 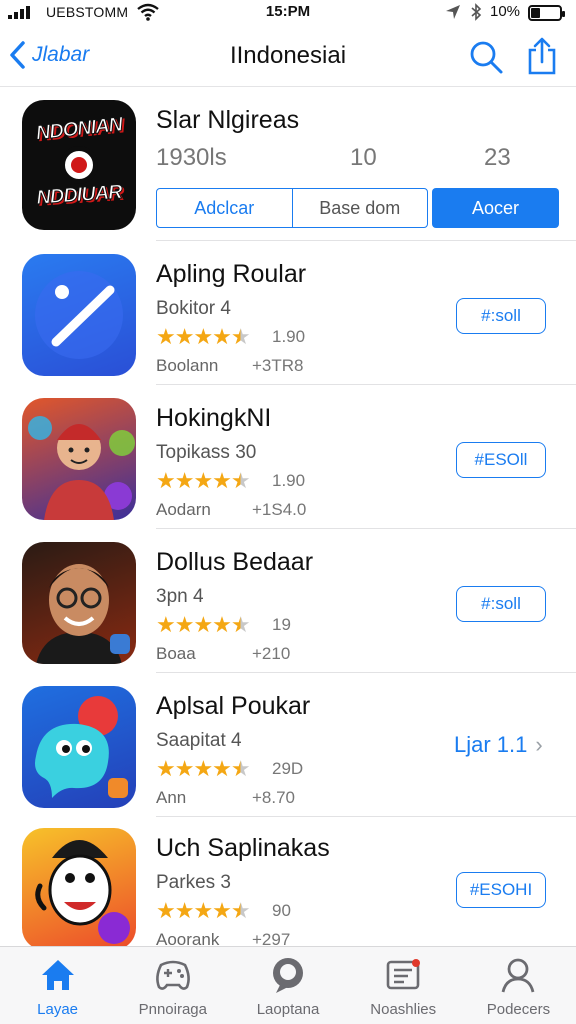 What do you see at coordinates (363, 157) in the screenshot?
I see `featured-stat-2: 10` at bounding box center [363, 157].